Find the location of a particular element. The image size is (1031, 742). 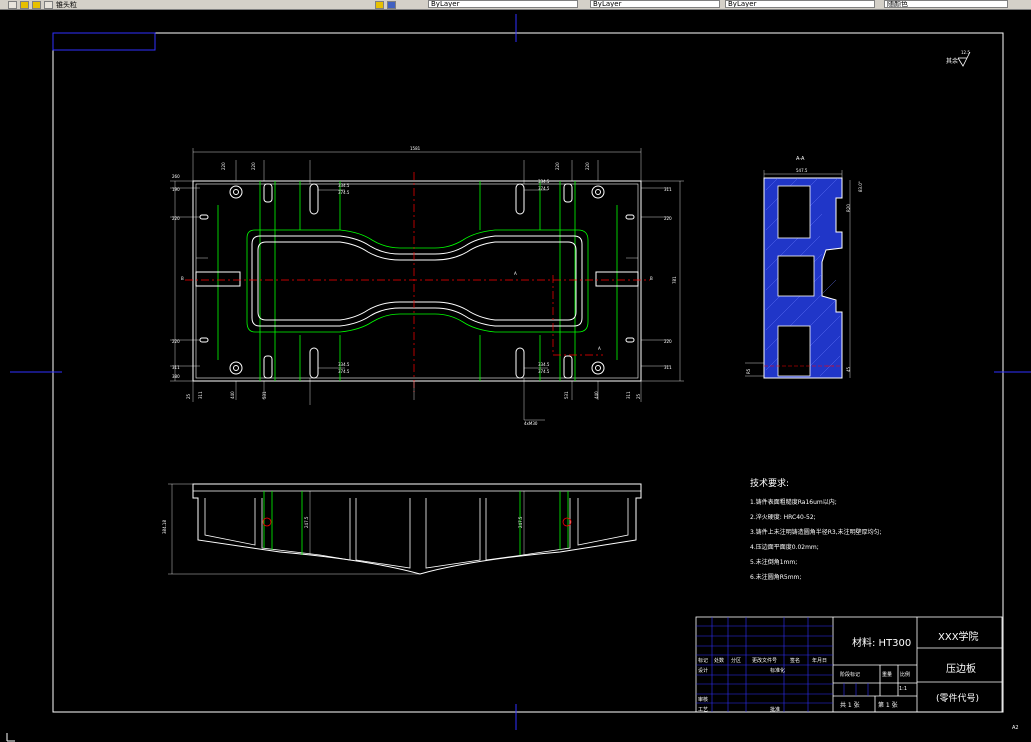

svg-text: 380 is located at coordinates (176, 376).